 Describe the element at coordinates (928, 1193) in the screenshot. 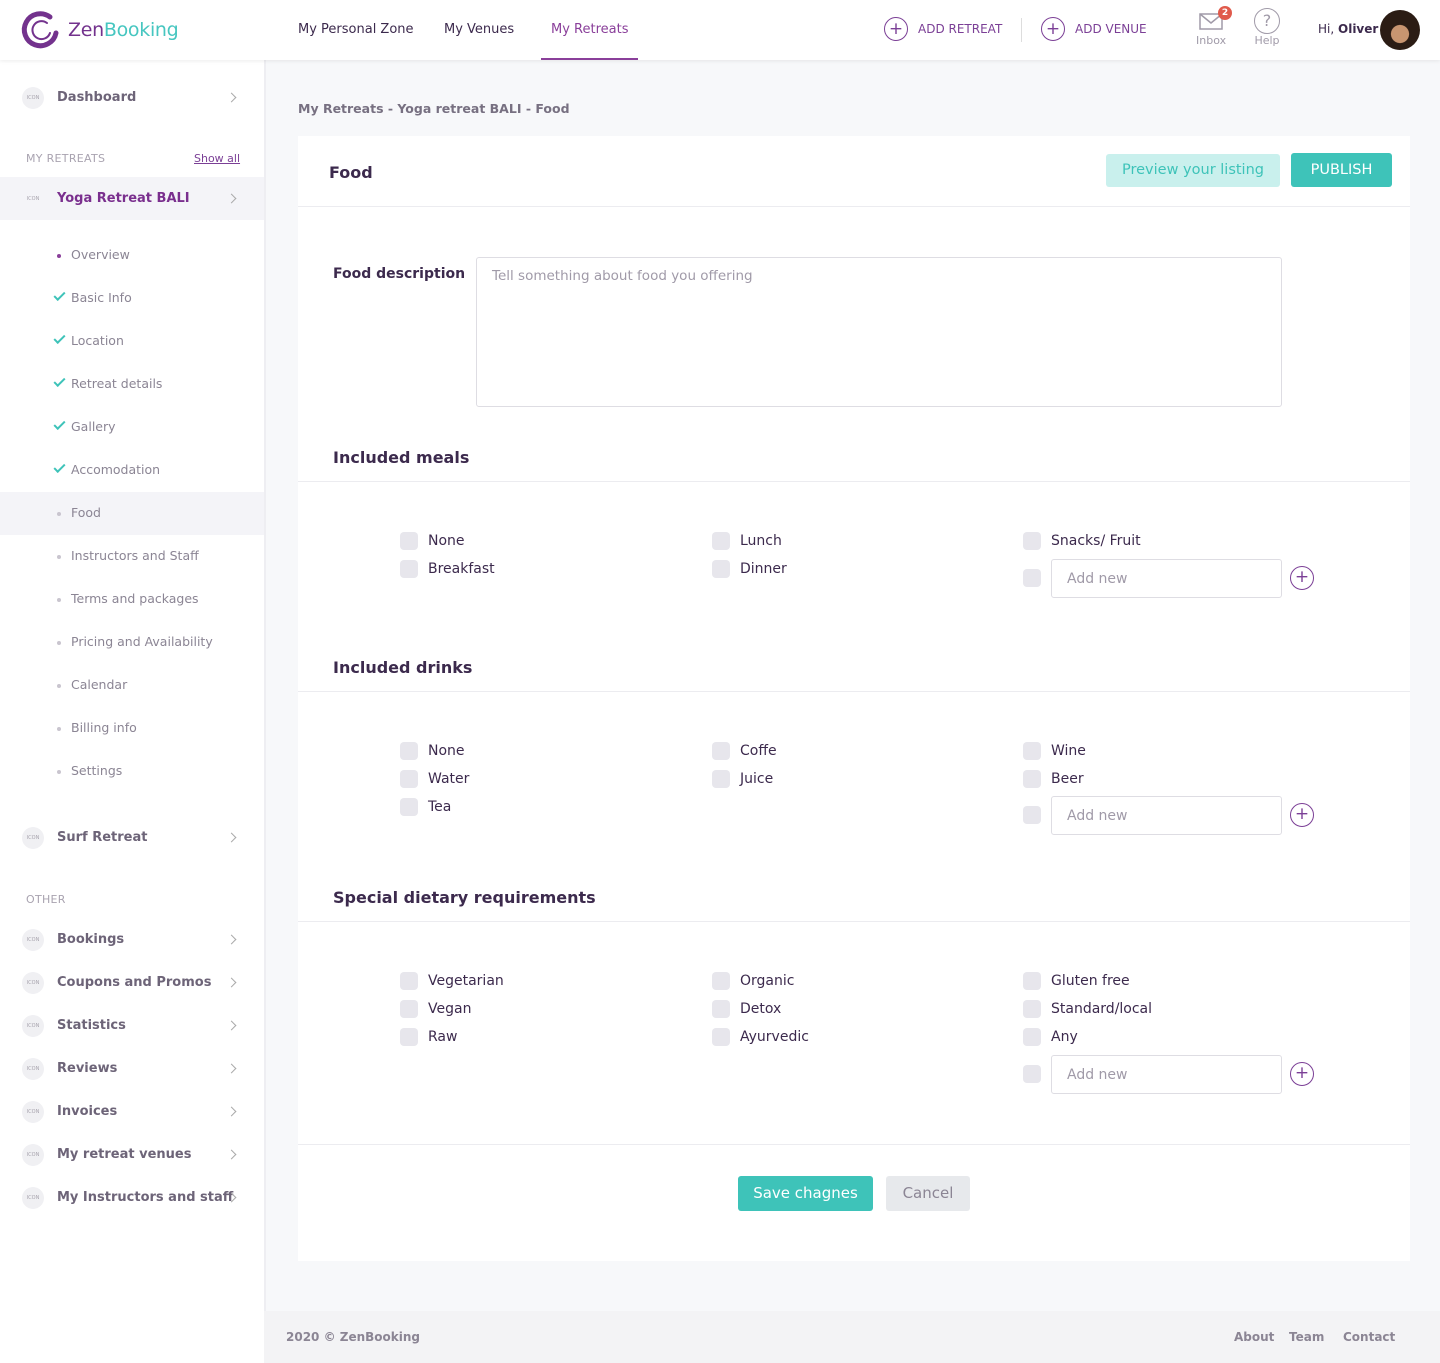

I see `cancel-button: Cancel` at that location.